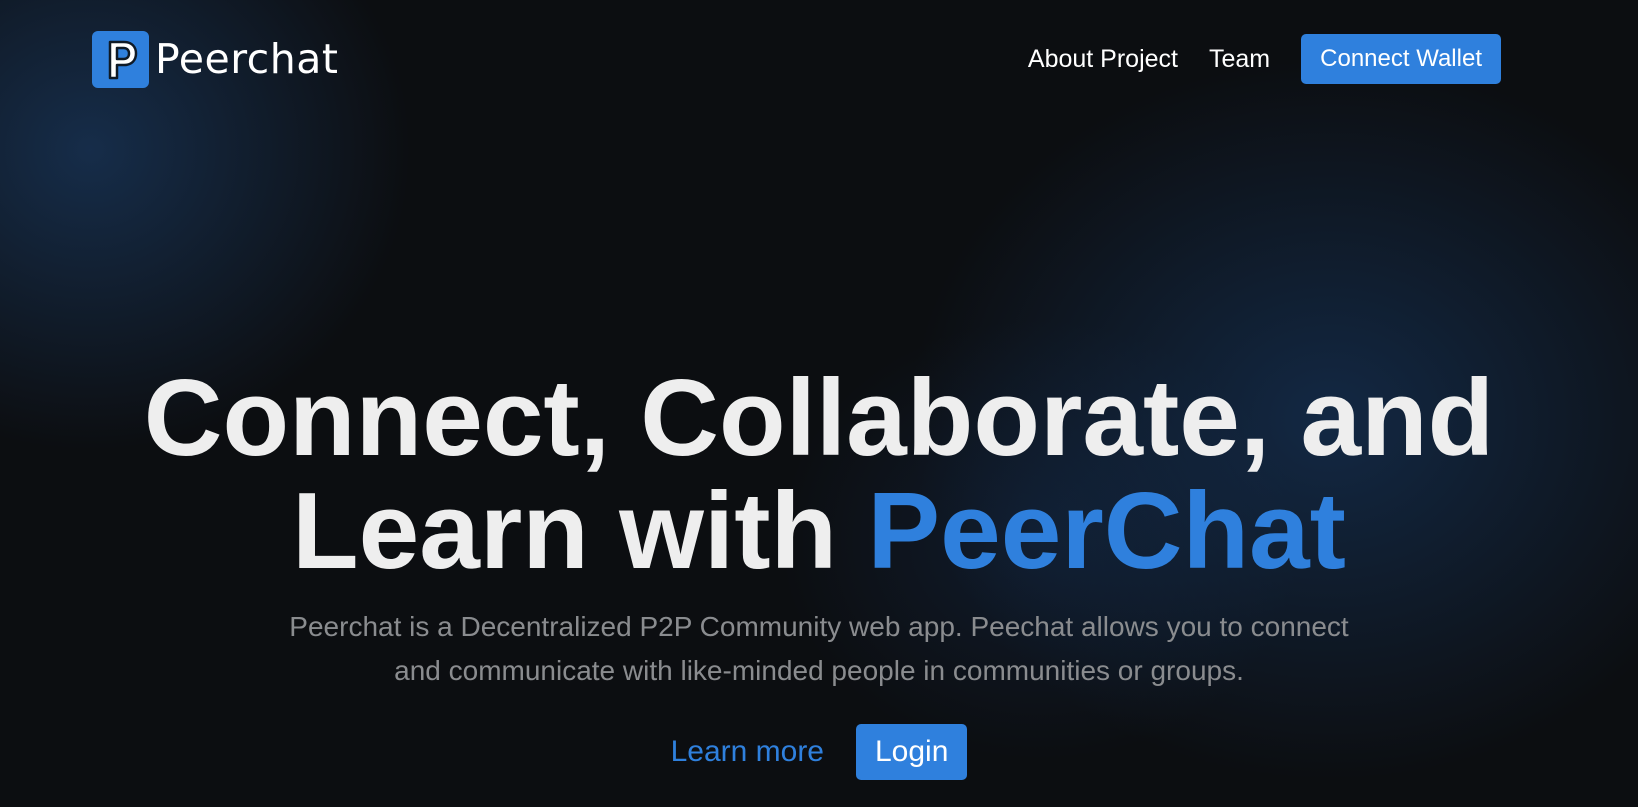 The height and width of the screenshot is (807, 1638). I want to click on connect-wallet-button: Connect Wallet, so click(1401, 59).